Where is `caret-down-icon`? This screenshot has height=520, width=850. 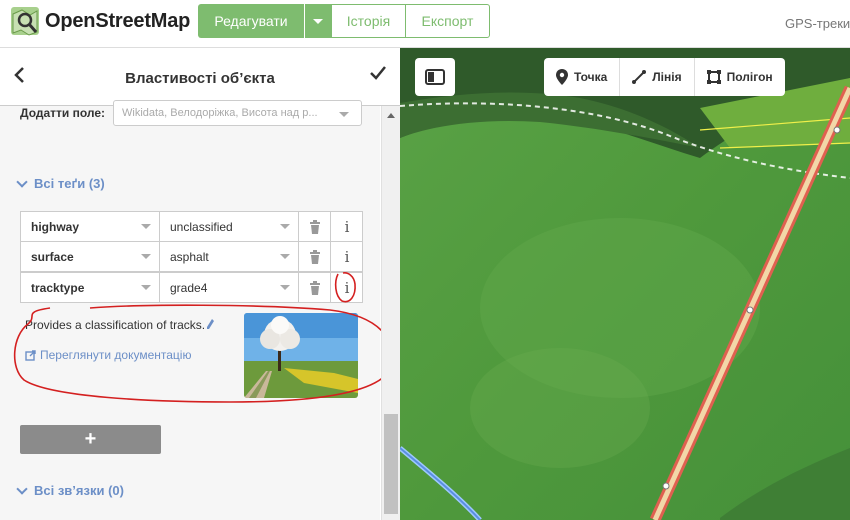 caret-down-icon is located at coordinates (318, 21).